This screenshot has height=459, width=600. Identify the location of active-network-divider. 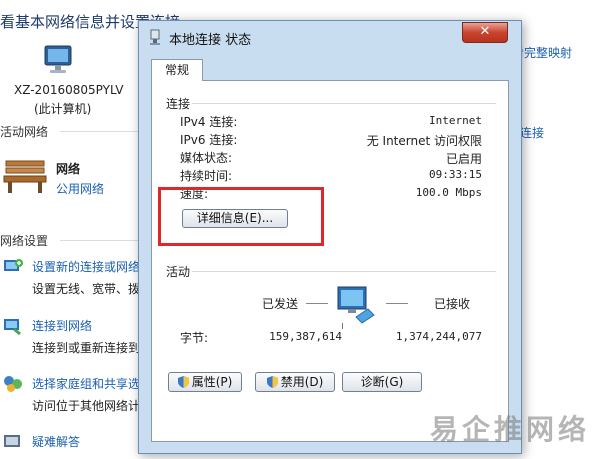
(99, 131).